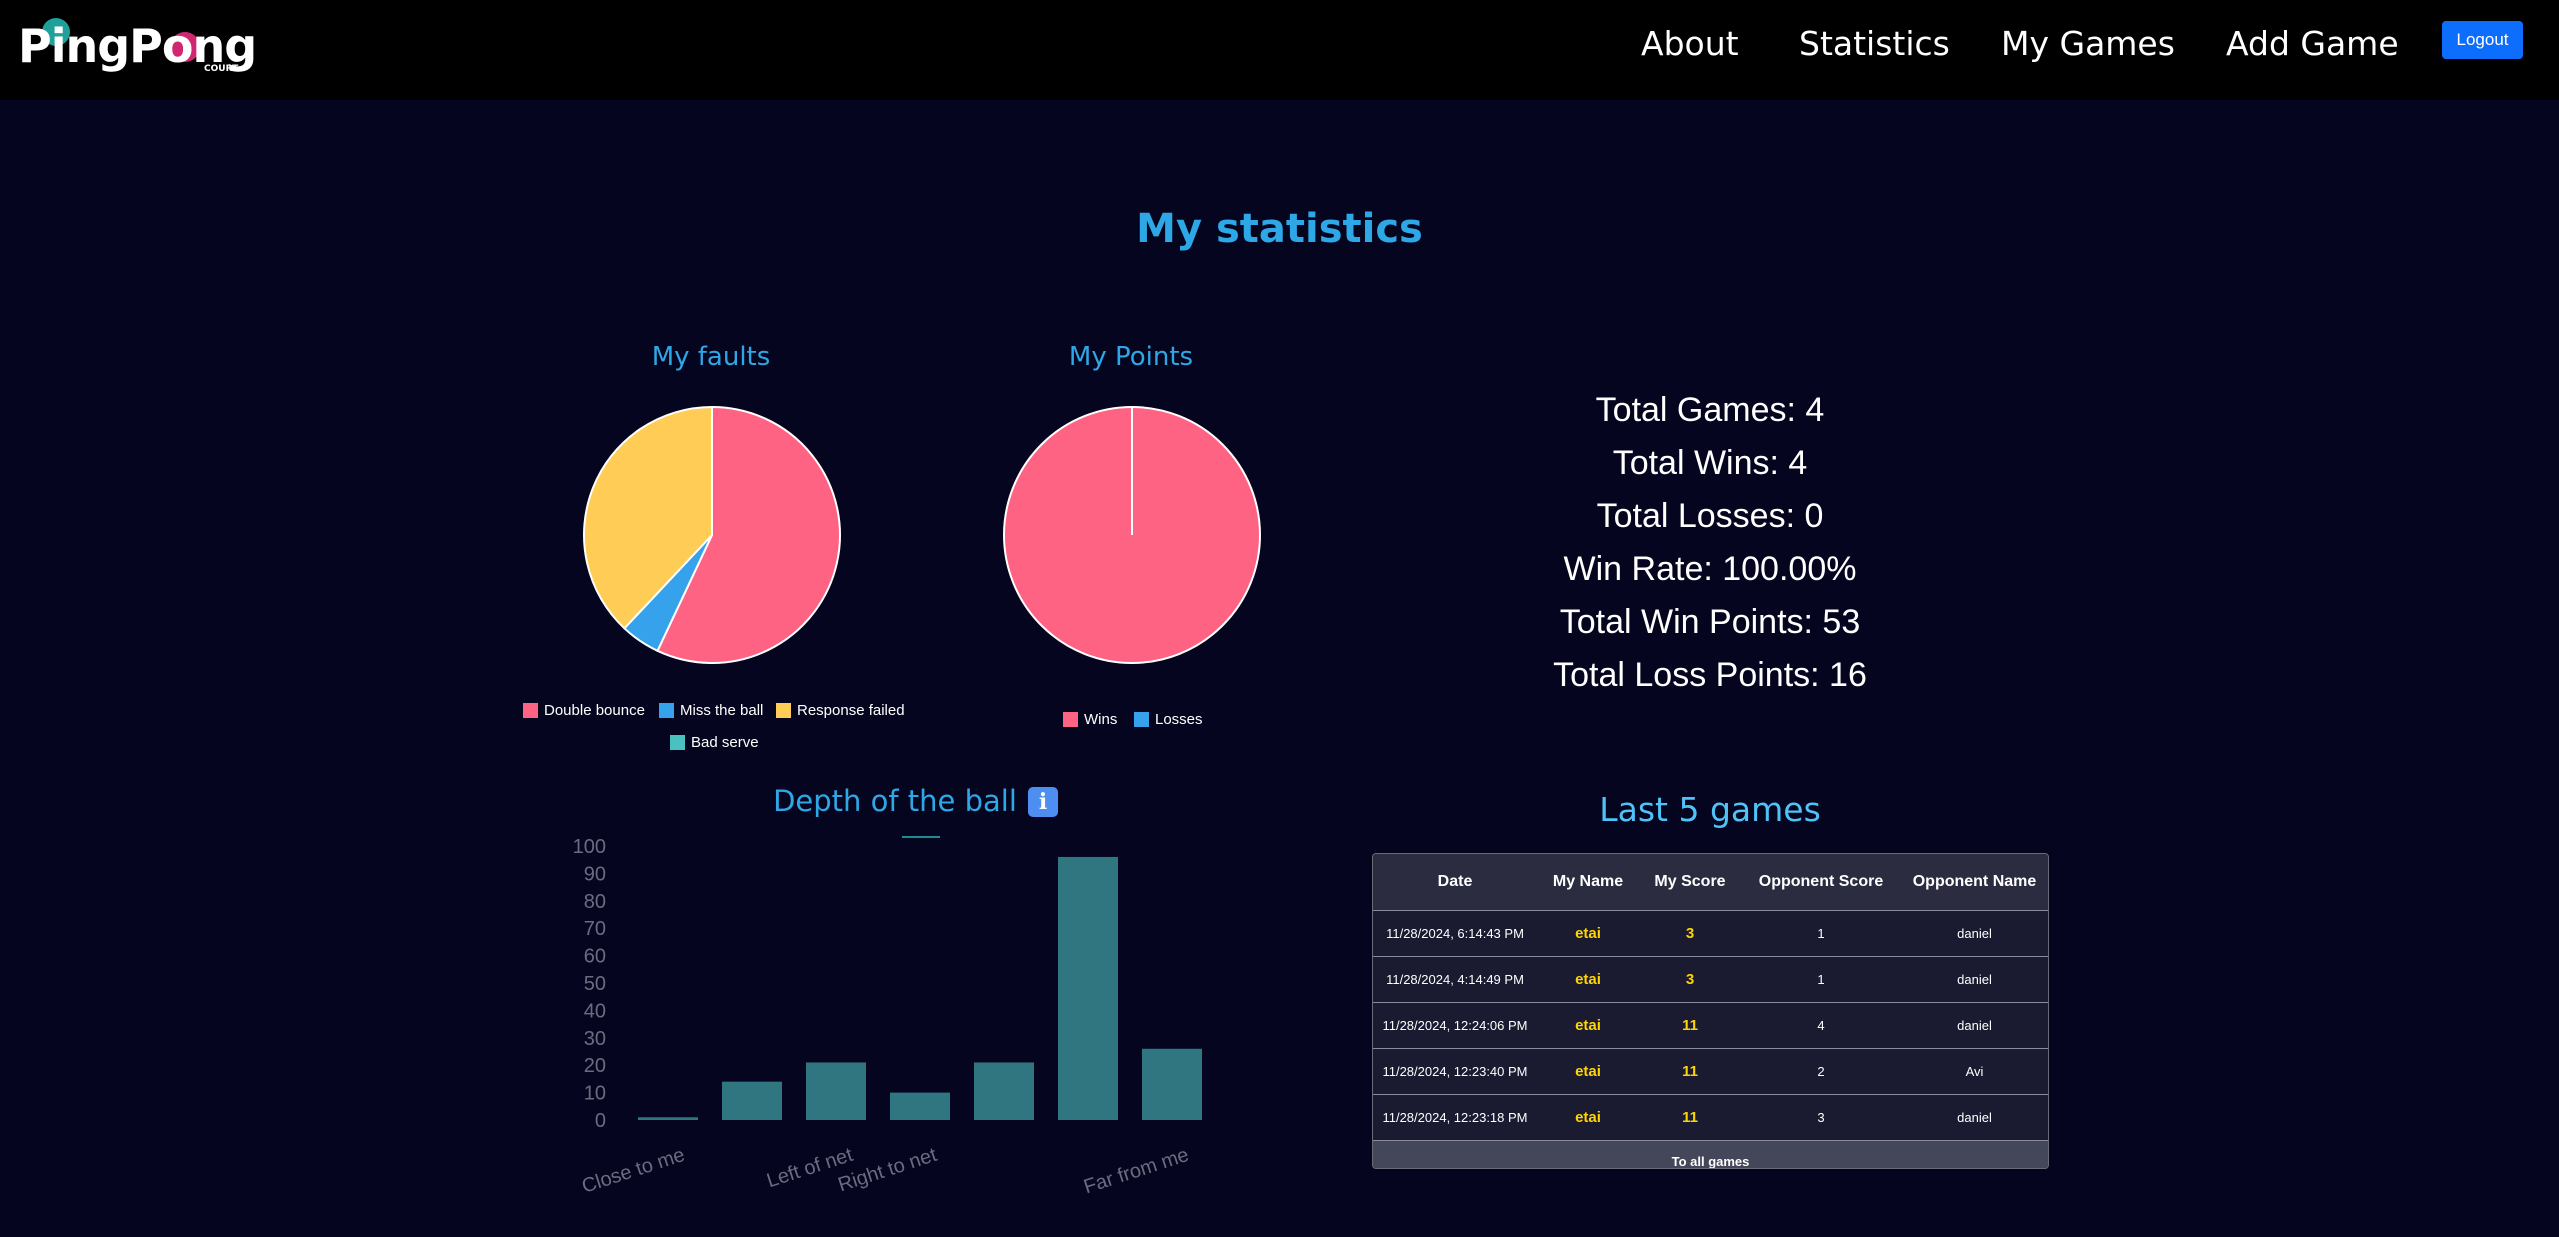 The width and height of the screenshot is (2559, 1237). I want to click on page-title: My statistics, so click(1279, 229).